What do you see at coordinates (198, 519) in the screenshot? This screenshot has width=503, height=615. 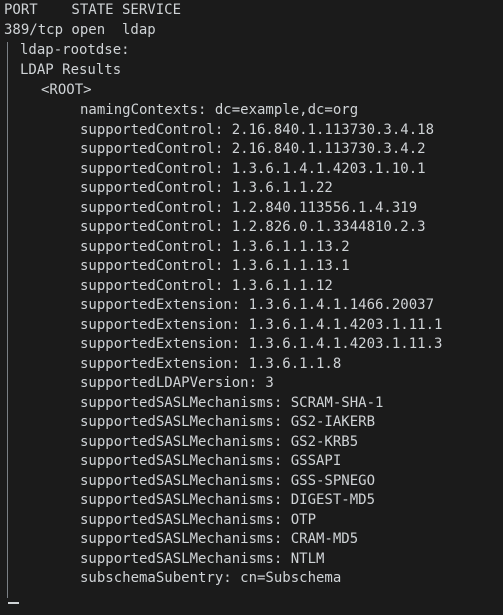 I see `ldap-attribute-row: supportedSASLMechanisms: OTP` at bounding box center [198, 519].